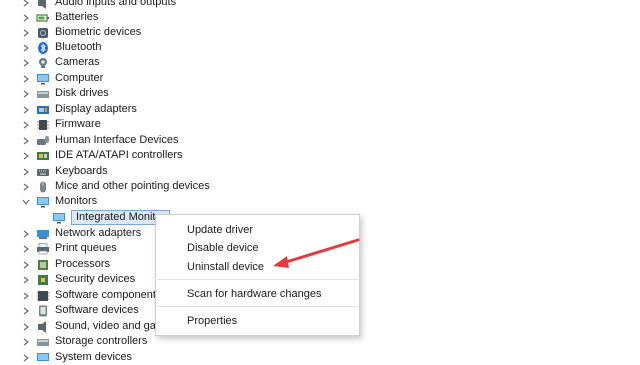 The image size is (640, 365). I want to click on tree-item-label: Bluetooth, so click(78, 47).